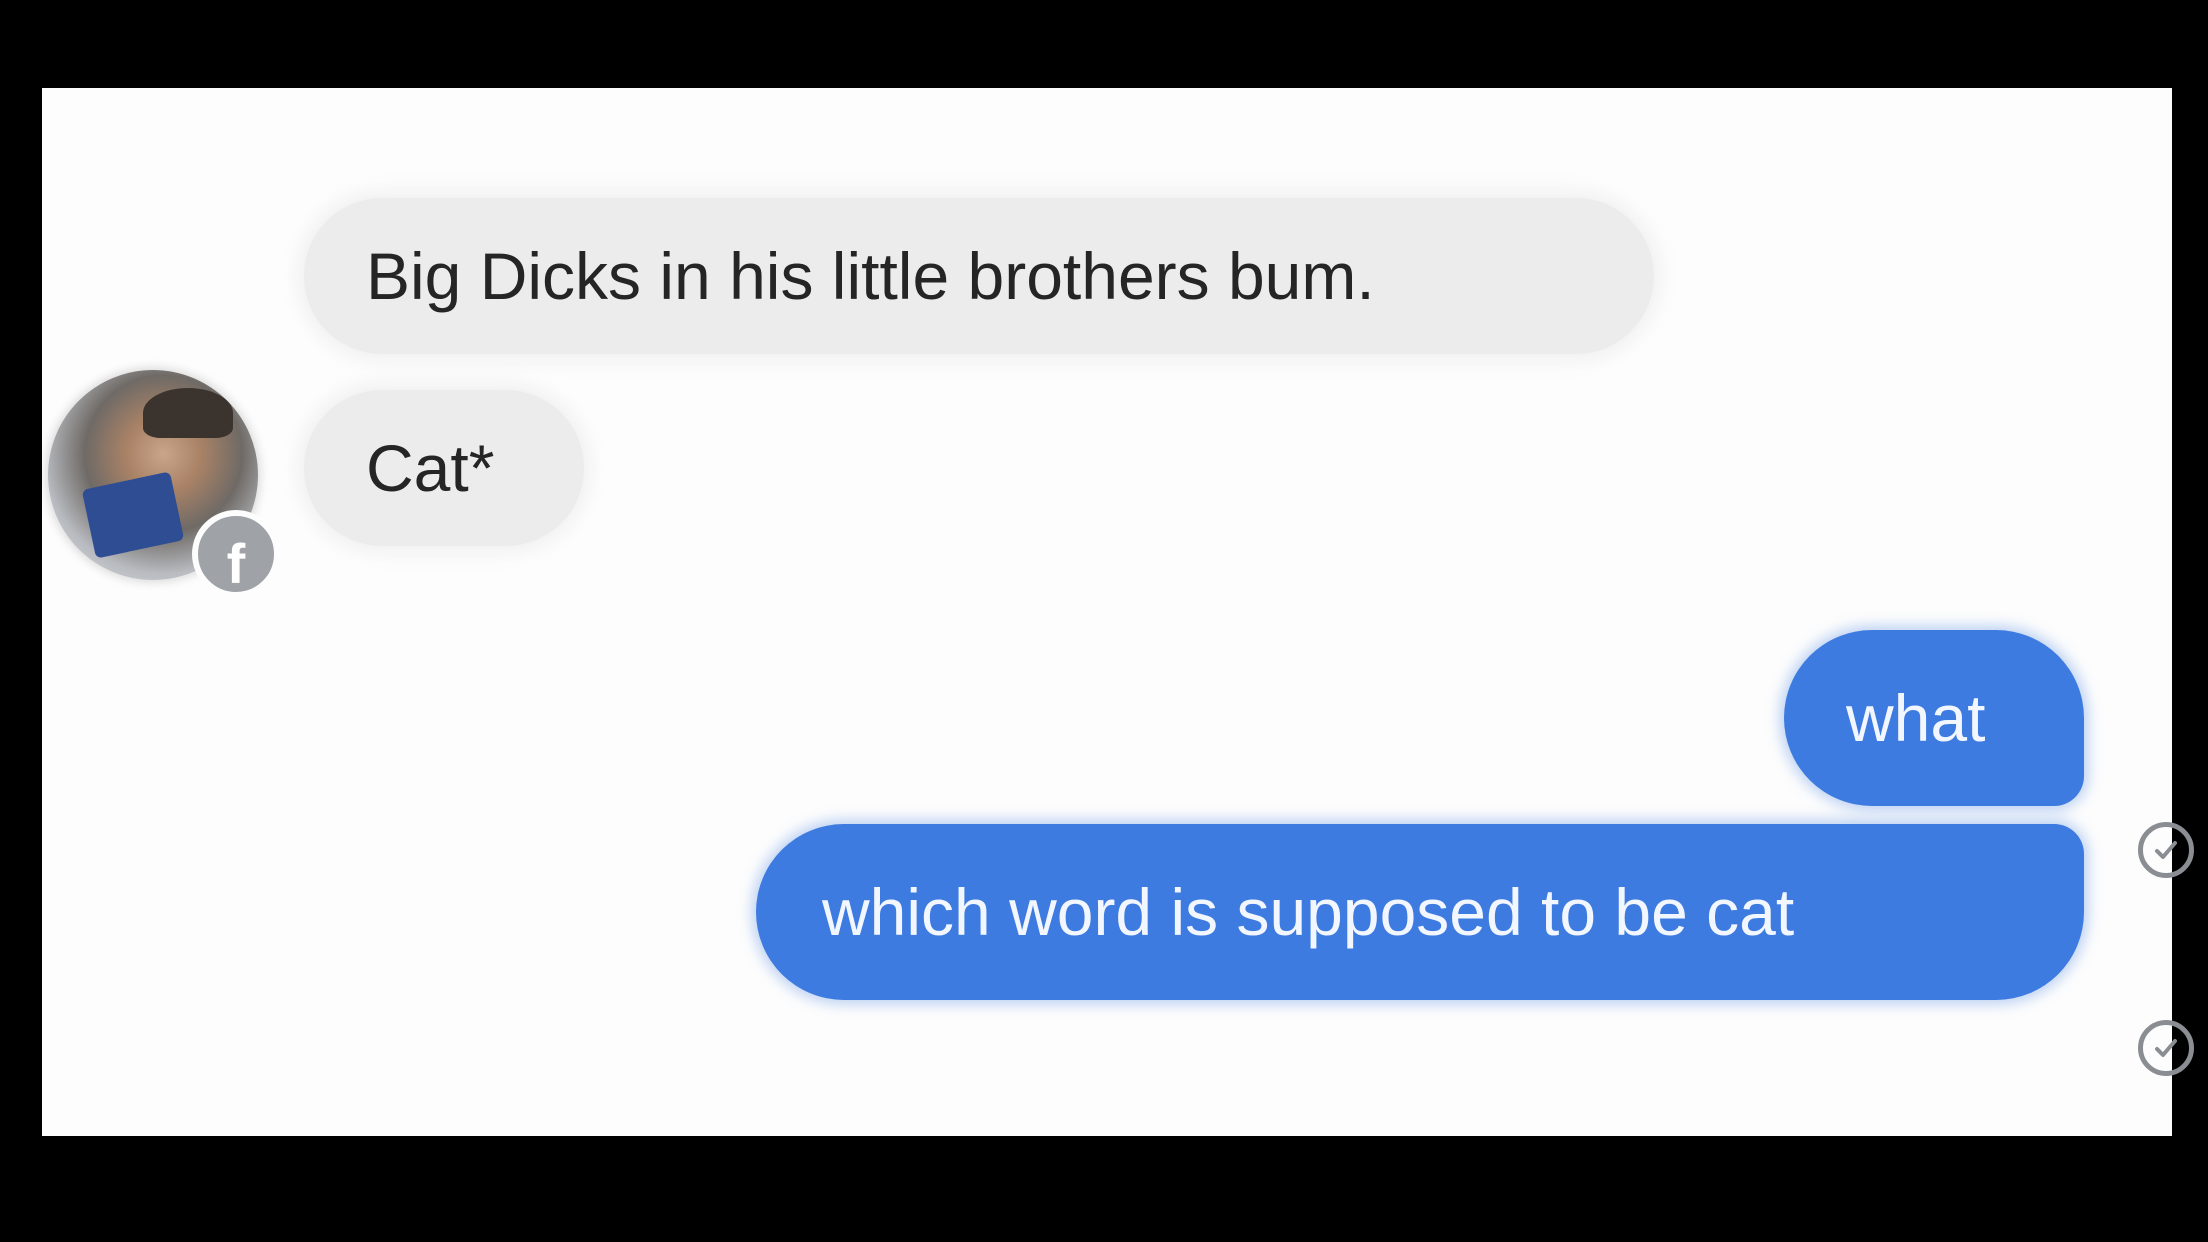 This screenshot has height=1242, width=2208. I want to click on outgoing-message-bubble: what, so click(1934, 718).